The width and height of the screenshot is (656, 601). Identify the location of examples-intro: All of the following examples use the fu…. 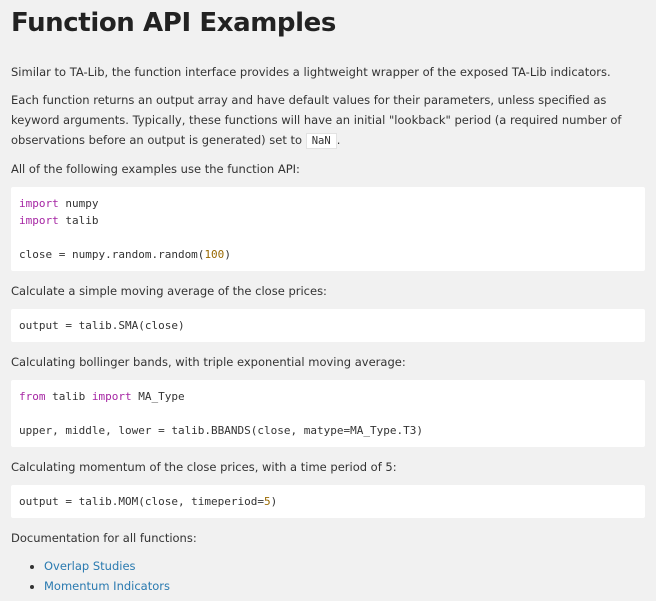
(155, 169).